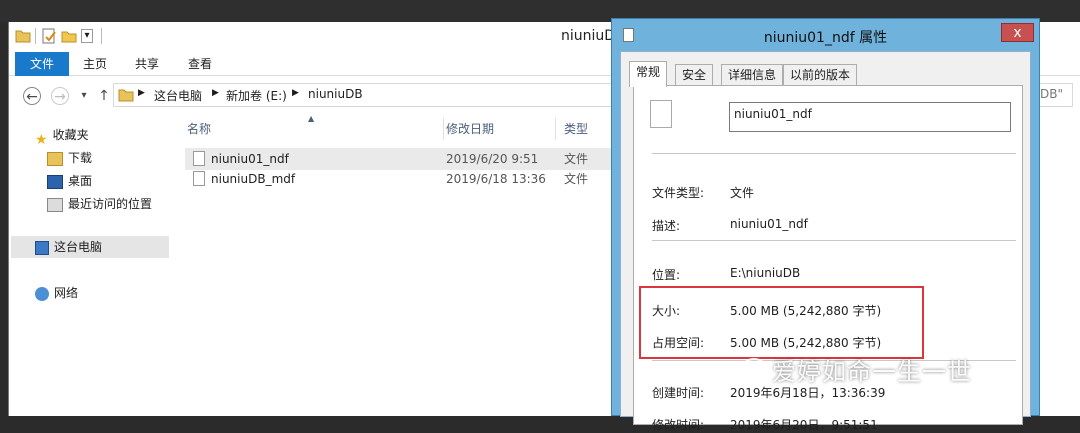 The width and height of the screenshot is (1080, 433). Describe the element at coordinates (42, 247) in the screenshot. I see `computer-icon` at that location.